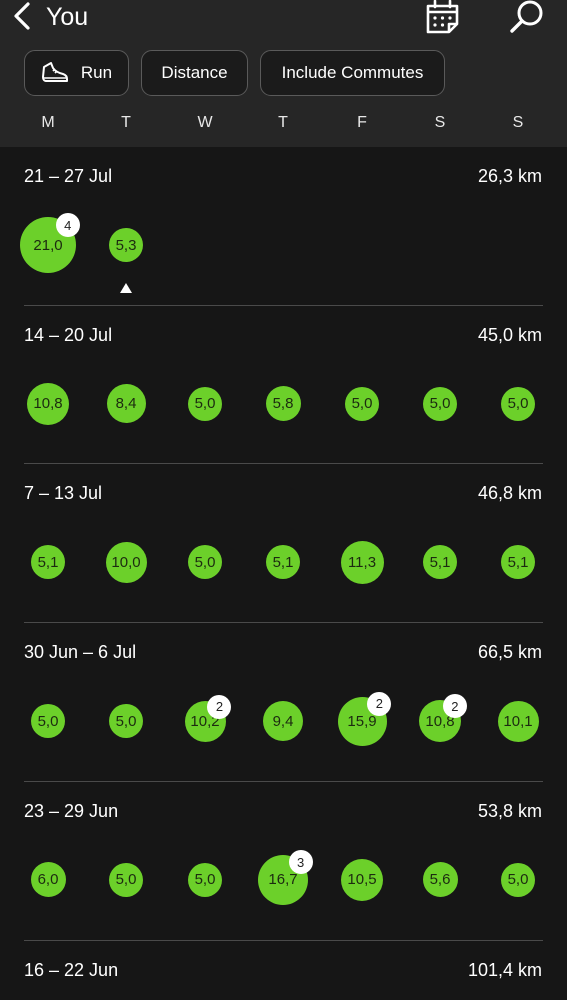  What do you see at coordinates (509, 176) in the screenshot?
I see `week-total-distance: 26,3 km` at bounding box center [509, 176].